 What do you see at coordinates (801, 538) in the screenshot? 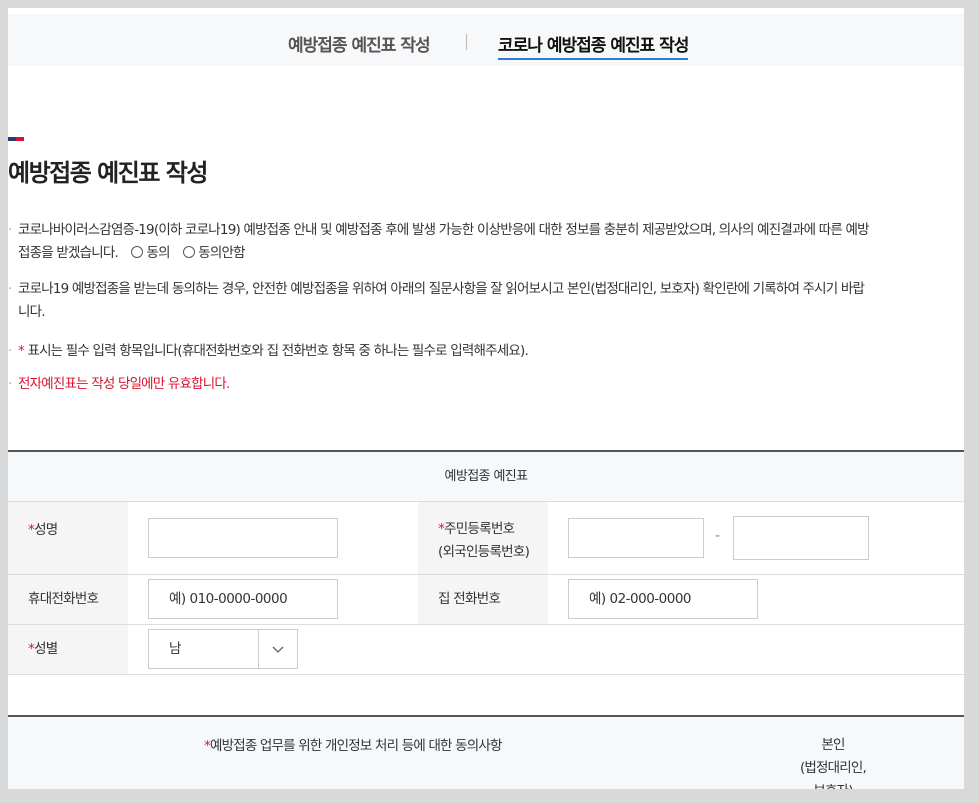
I see `rrn-back-input` at bounding box center [801, 538].